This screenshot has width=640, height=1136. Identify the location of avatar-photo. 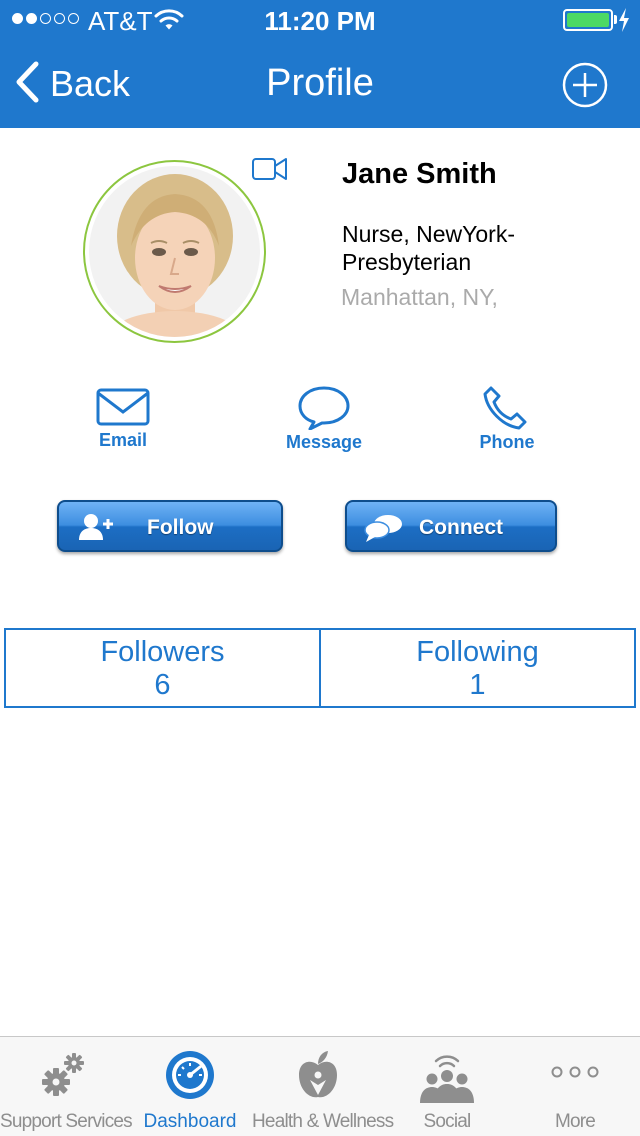
(174, 251).